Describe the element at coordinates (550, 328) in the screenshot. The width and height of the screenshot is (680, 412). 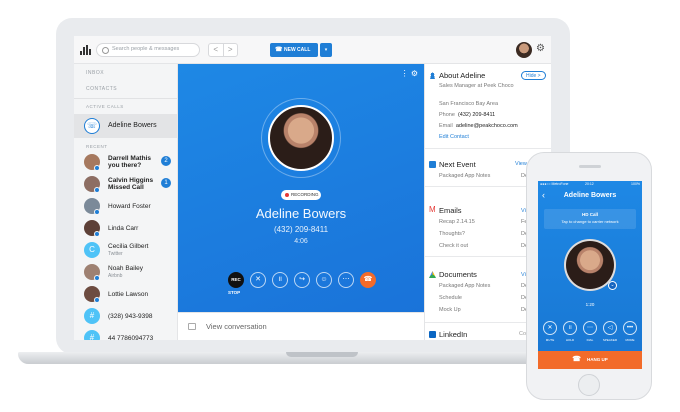
I see `mobile-mute-button: ✕` at that location.